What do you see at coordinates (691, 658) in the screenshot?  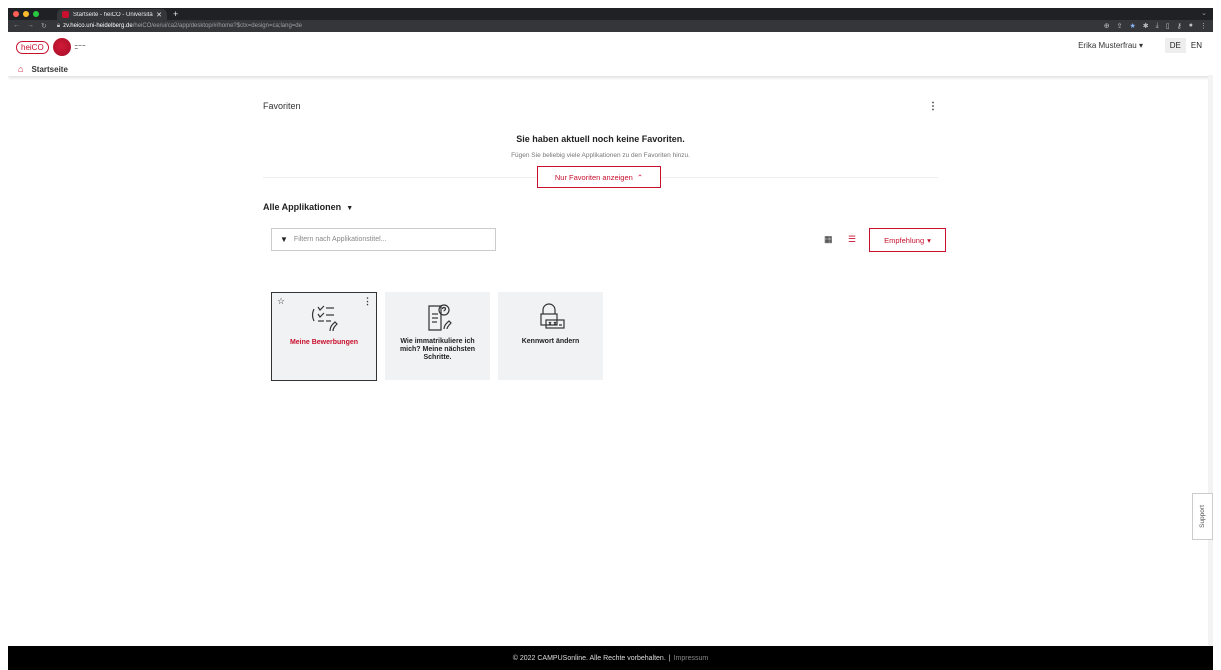 I see `impressum-link: Impressum` at bounding box center [691, 658].